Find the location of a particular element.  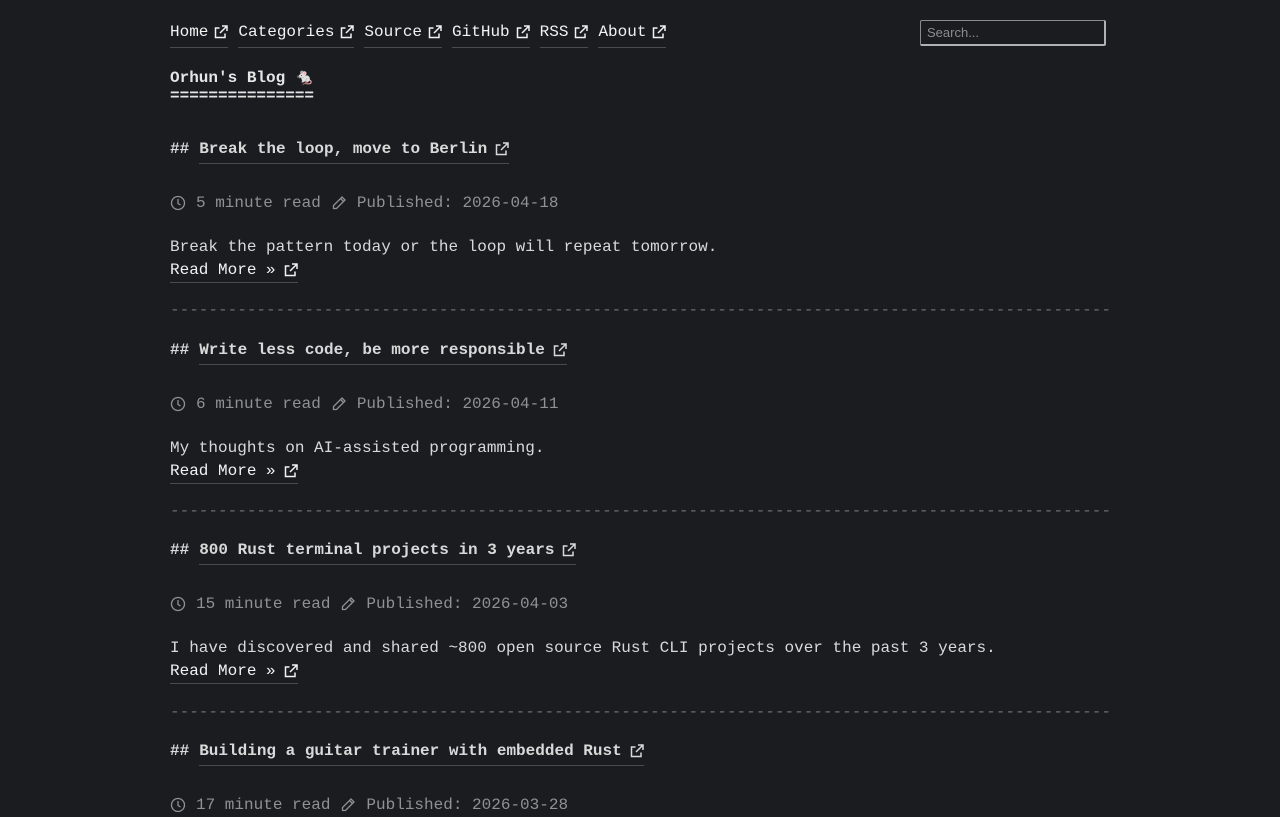

top-nav: Home Categories Source GitHub RSS About is located at coordinates (418, 34).